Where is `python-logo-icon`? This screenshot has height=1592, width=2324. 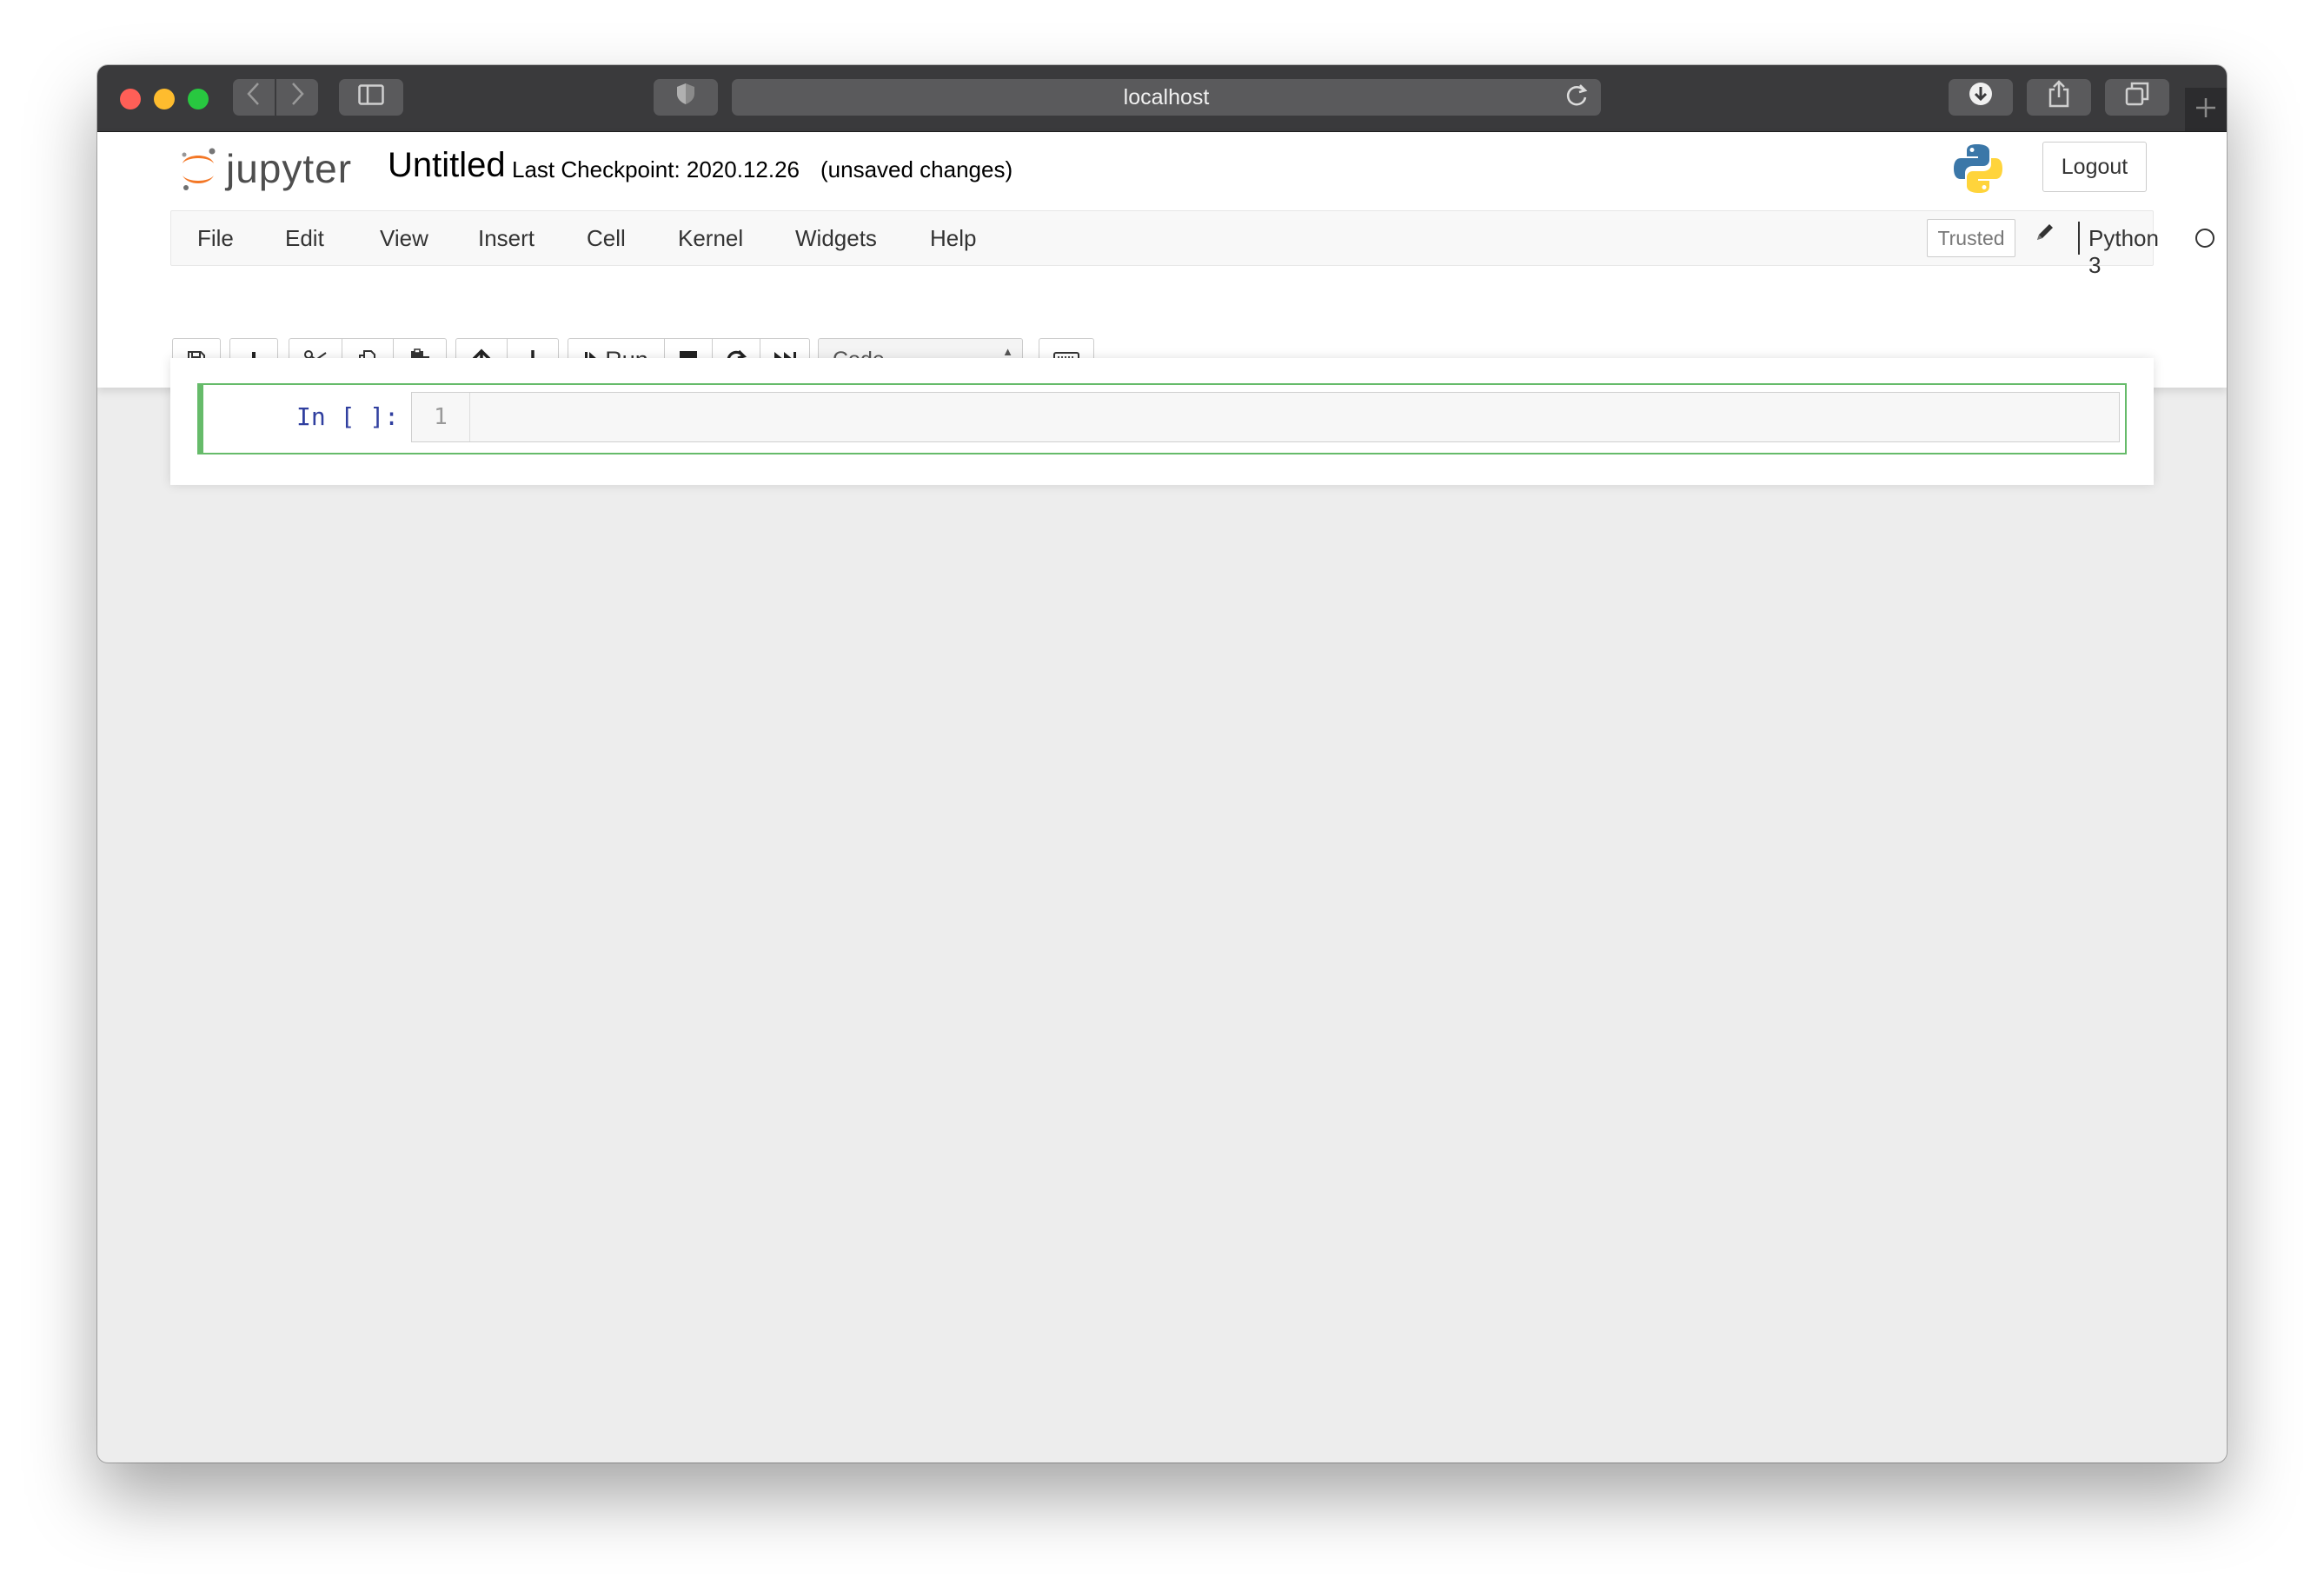
python-logo-icon is located at coordinates (1978, 168).